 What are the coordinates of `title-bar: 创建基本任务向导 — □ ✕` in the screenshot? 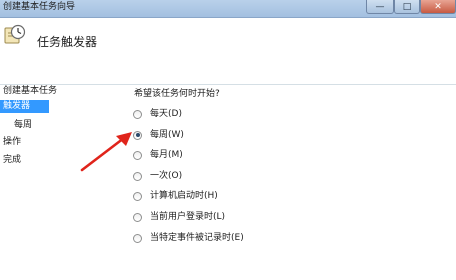 It's located at (228, 9).